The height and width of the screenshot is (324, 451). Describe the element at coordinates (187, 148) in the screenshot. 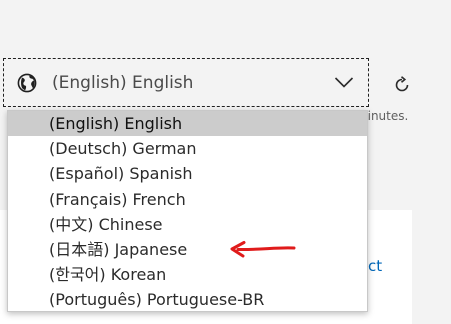

I see `language-option-german: (Deutsch) German` at that location.